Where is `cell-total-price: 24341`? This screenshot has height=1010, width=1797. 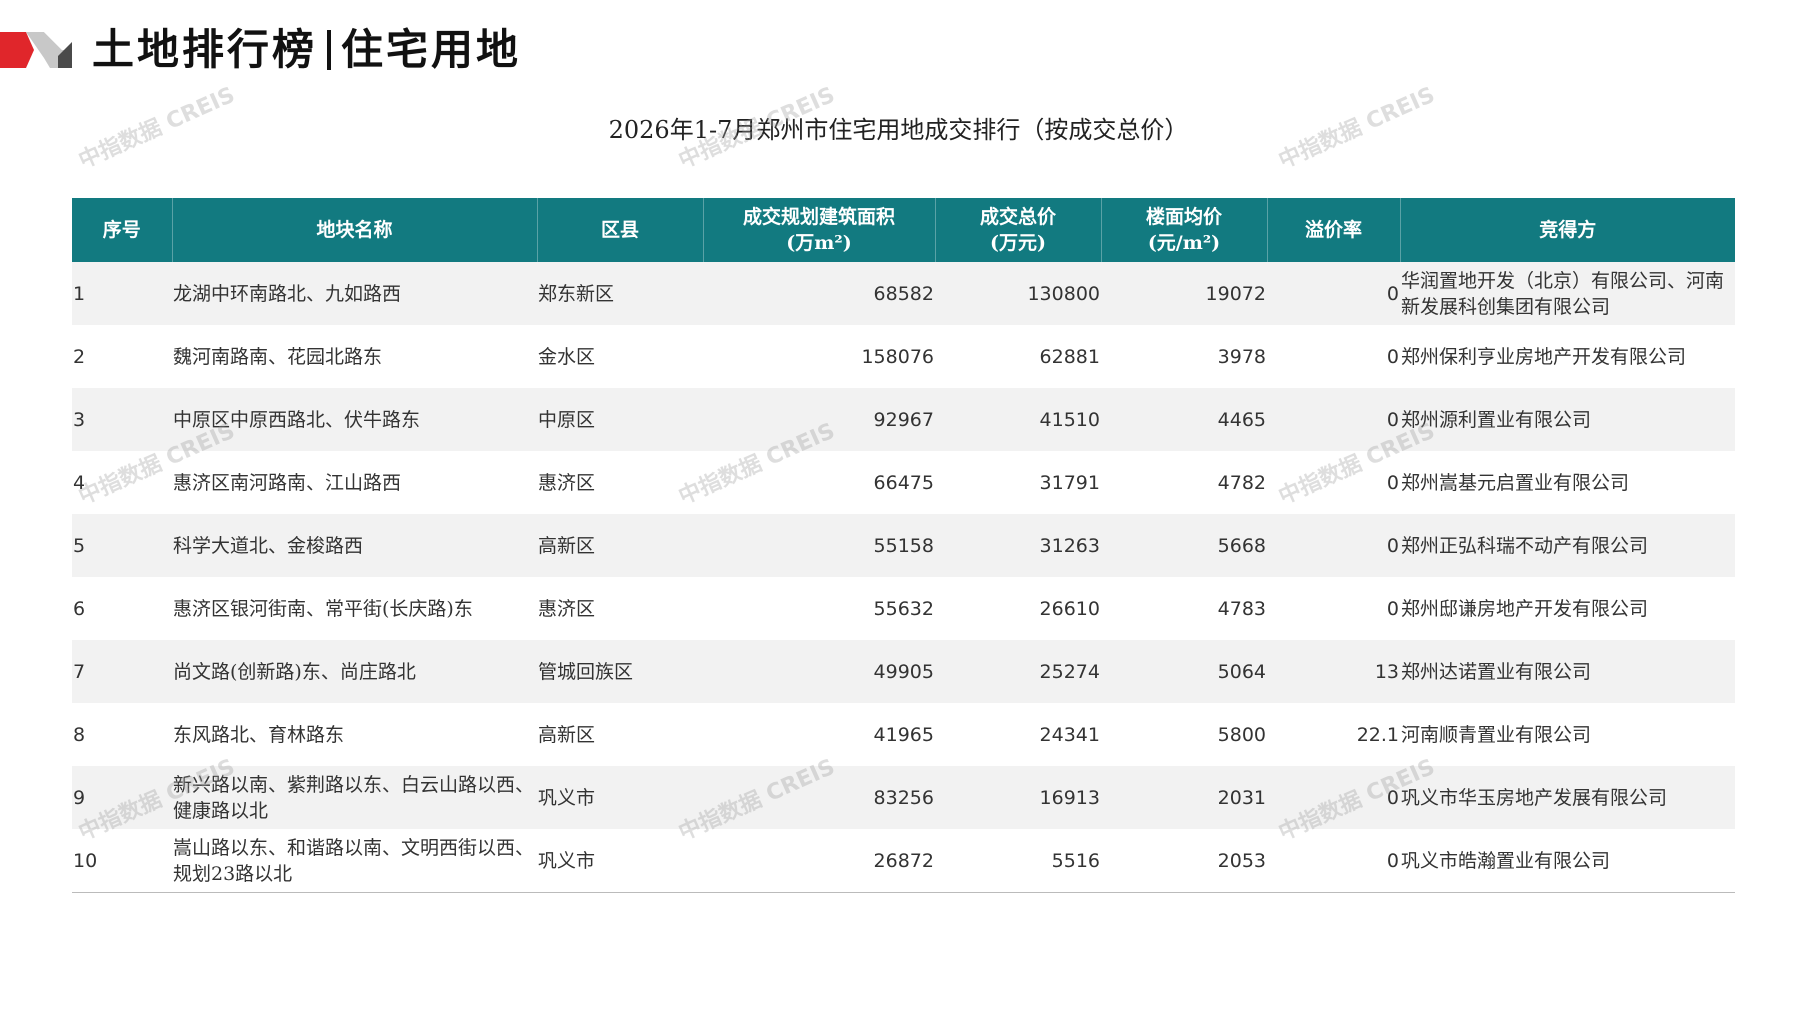
cell-total-price: 24341 is located at coordinates (1018, 734).